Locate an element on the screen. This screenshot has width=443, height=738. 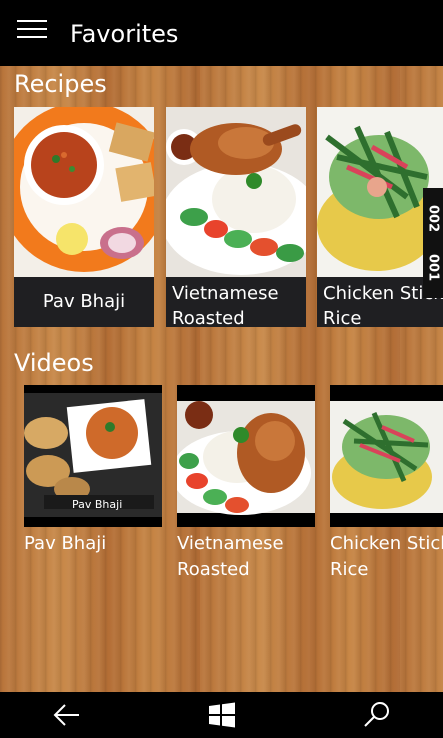
video-thumbnail-chicken-sticky-rice is located at coordinates (386, 456).